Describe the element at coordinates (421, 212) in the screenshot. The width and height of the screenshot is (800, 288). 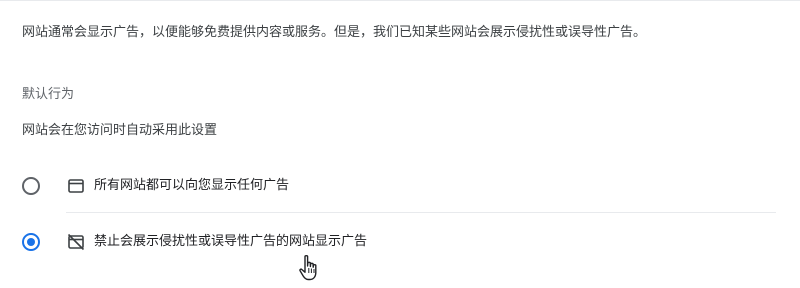
I see `option-divider` at that location.